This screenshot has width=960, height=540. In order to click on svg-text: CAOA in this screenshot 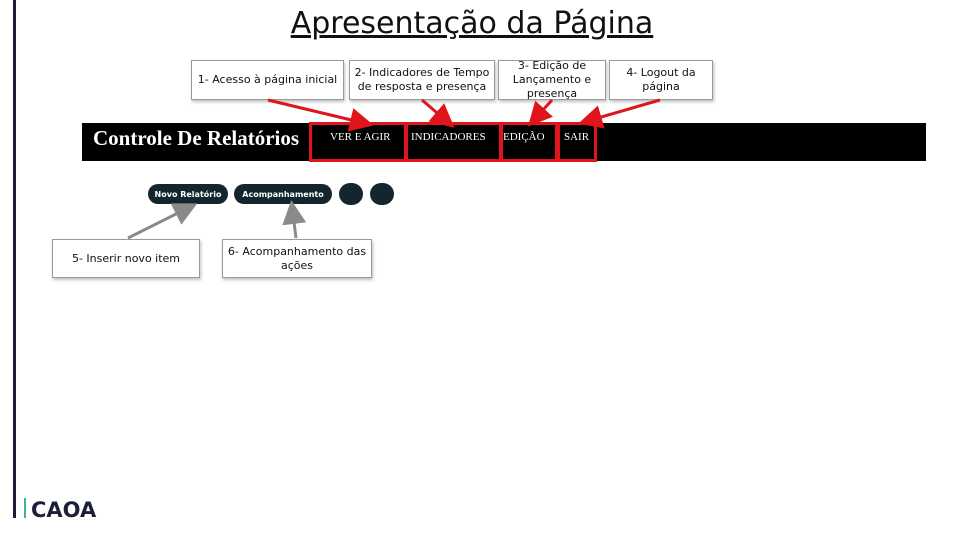, I will do `click(64, 509)`.